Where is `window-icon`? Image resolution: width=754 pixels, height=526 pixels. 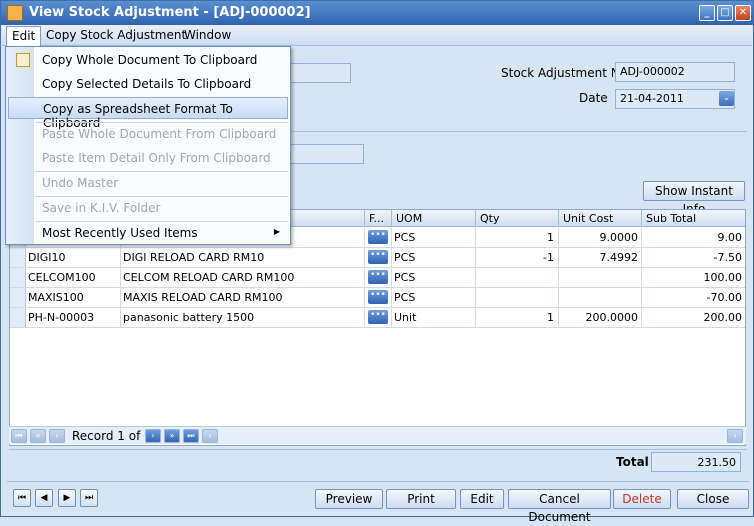 window-icon is located at coordinates (23, 60).